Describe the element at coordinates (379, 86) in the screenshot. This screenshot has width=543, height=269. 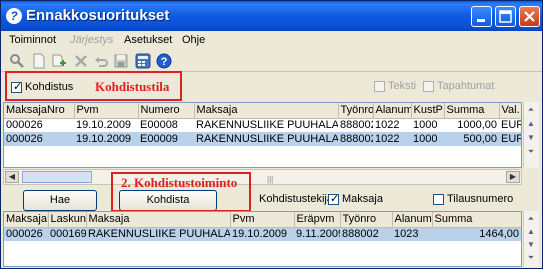
I see `teksti-checkbox` at that location.